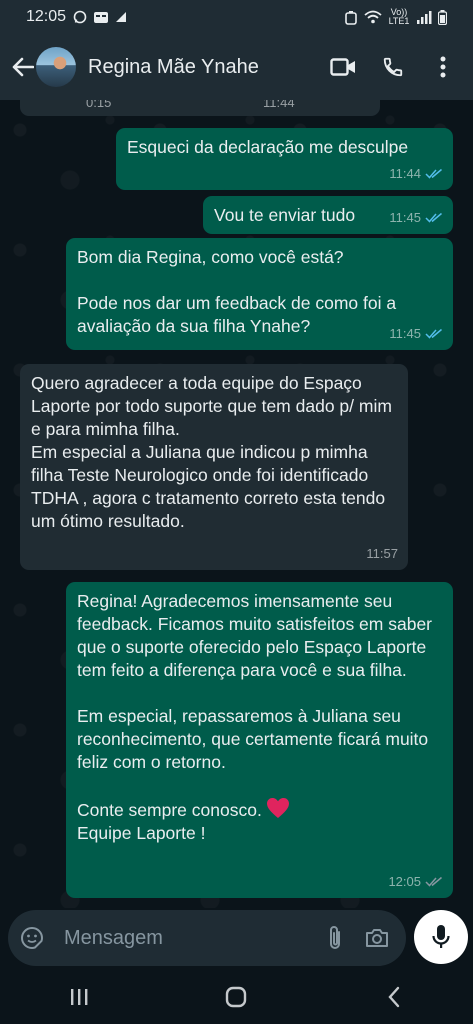  I want to click on back-nav-button, so click(394, 997).